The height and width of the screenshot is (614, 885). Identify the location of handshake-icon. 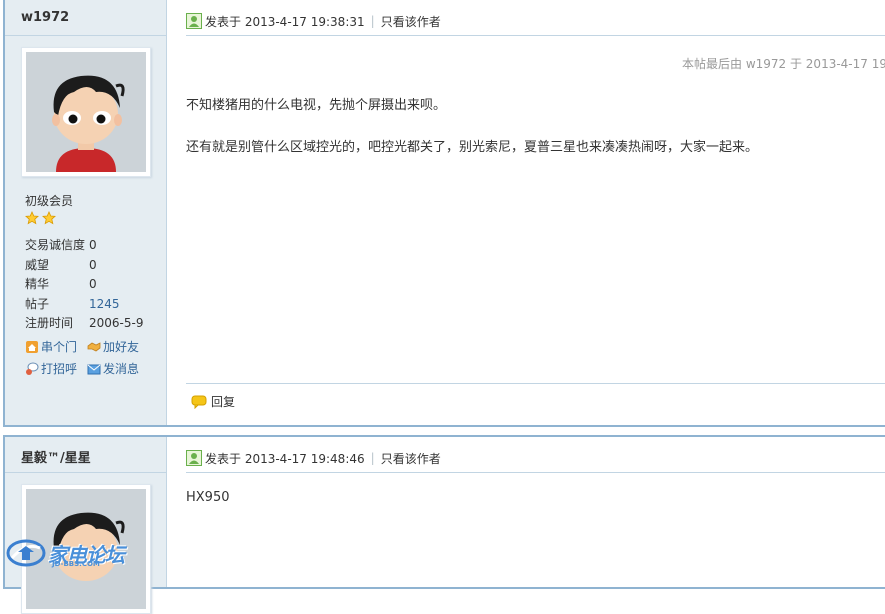
(94, 347).